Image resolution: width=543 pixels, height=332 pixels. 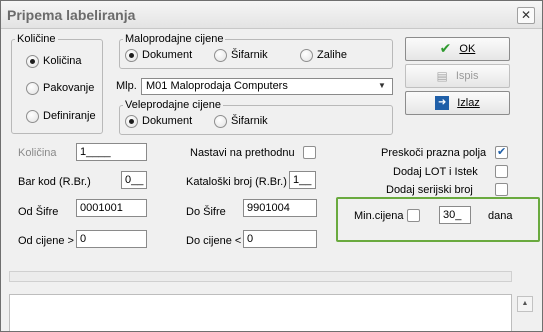 I want to click on scroll-up-icon: ▲, so click(x=525, y=304).